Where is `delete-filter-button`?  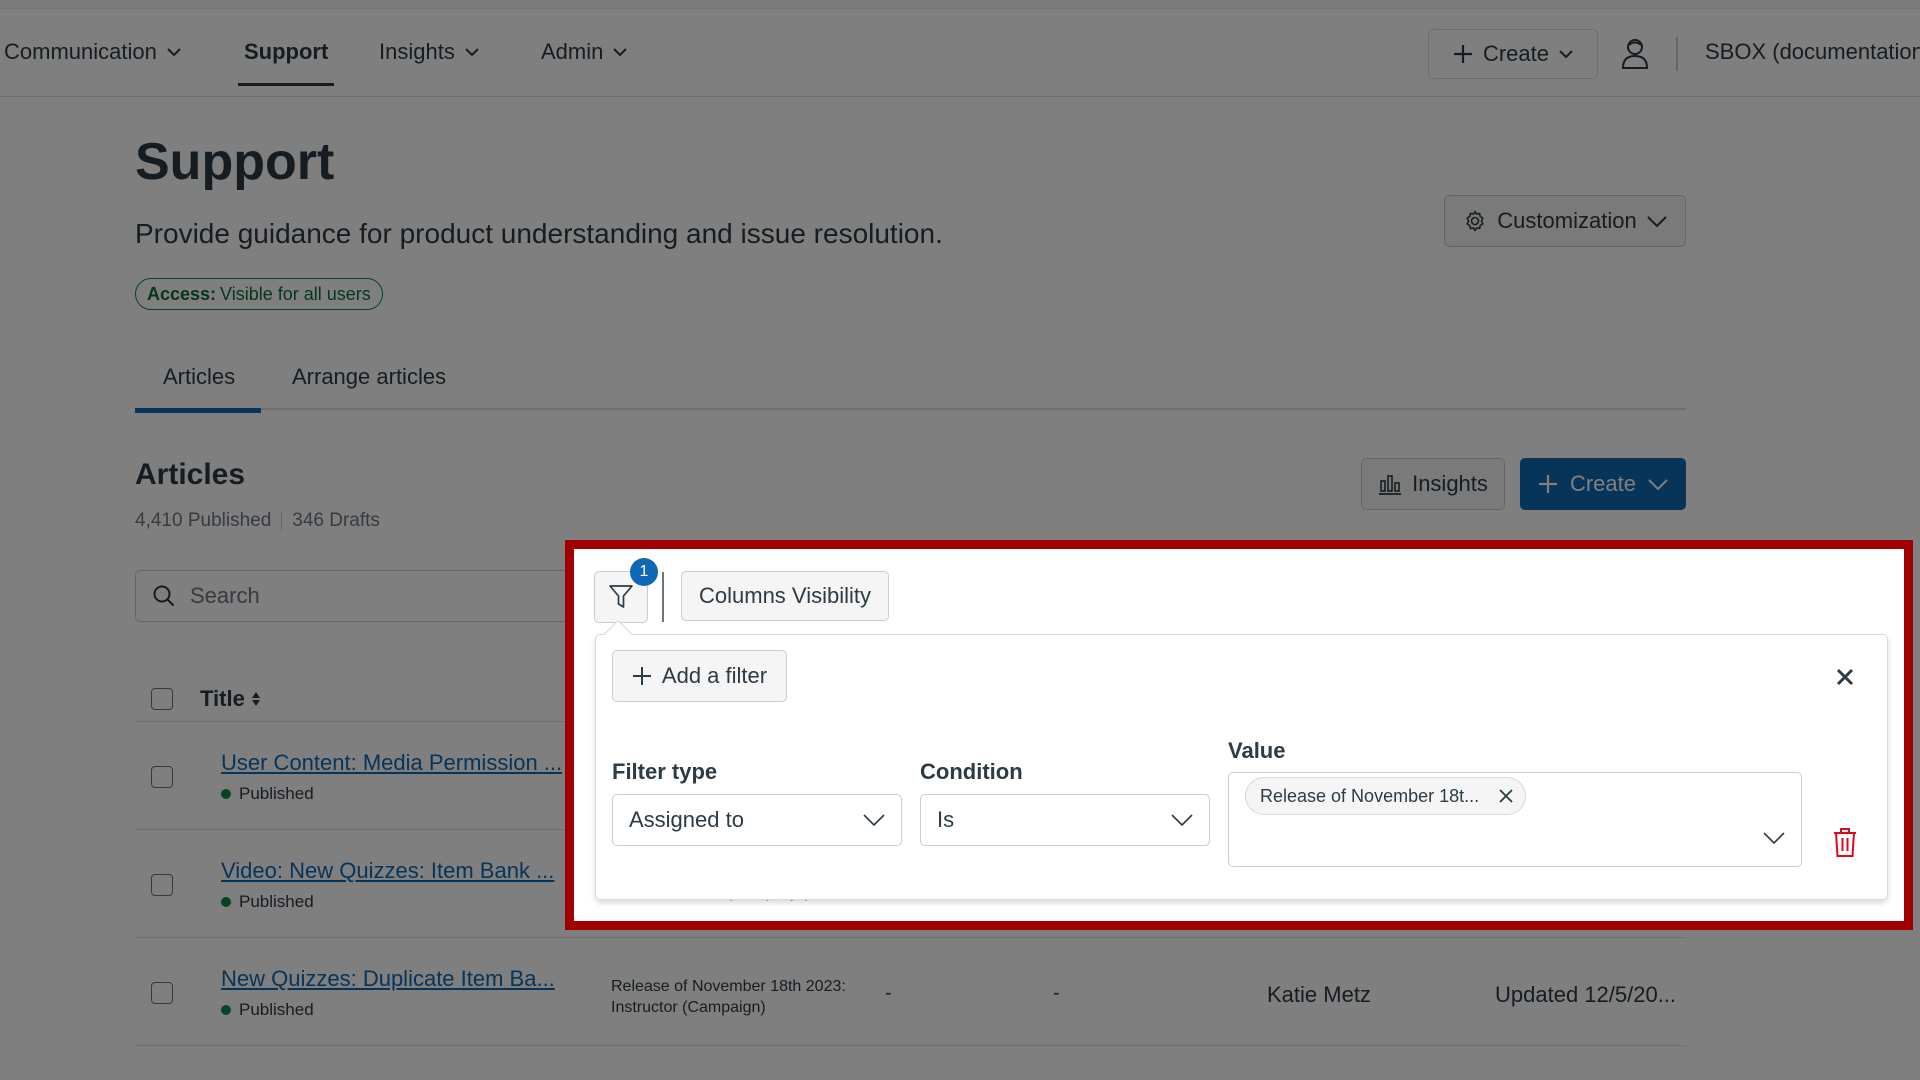 delete-filter-button is located at coordinates (1845, 842).